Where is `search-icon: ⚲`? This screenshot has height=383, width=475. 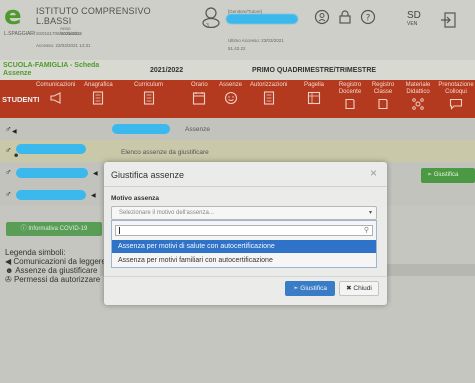
search-icon: ⚲ is located at coordinates (366, 230).